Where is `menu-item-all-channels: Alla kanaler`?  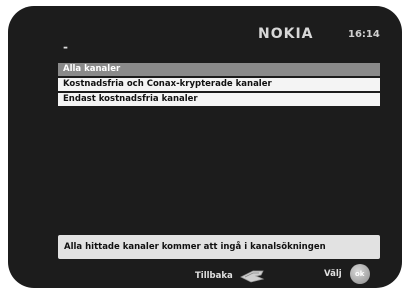 menu-item-all-channels: Alla kanaler is located at coordinates (219, 69).